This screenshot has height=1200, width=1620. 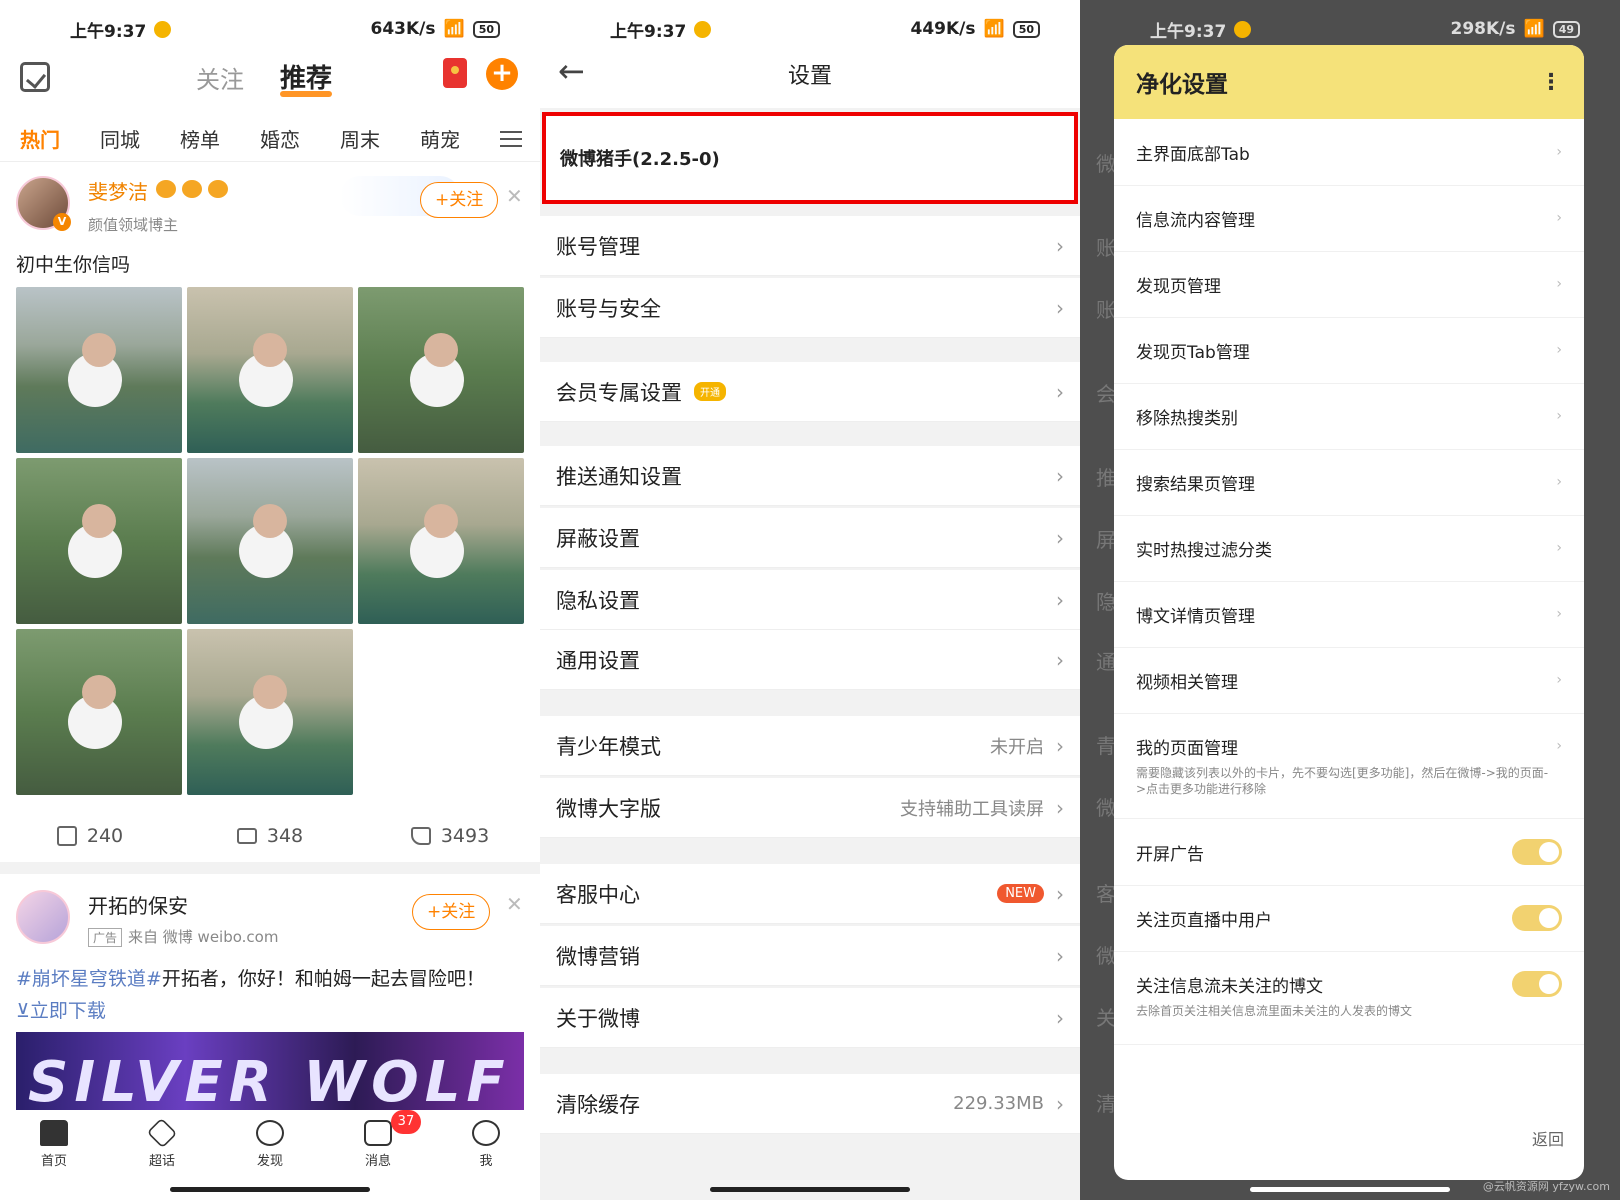 I want to click on purify-item: 视频相关管理 ›, so click(x=1349, y=680).